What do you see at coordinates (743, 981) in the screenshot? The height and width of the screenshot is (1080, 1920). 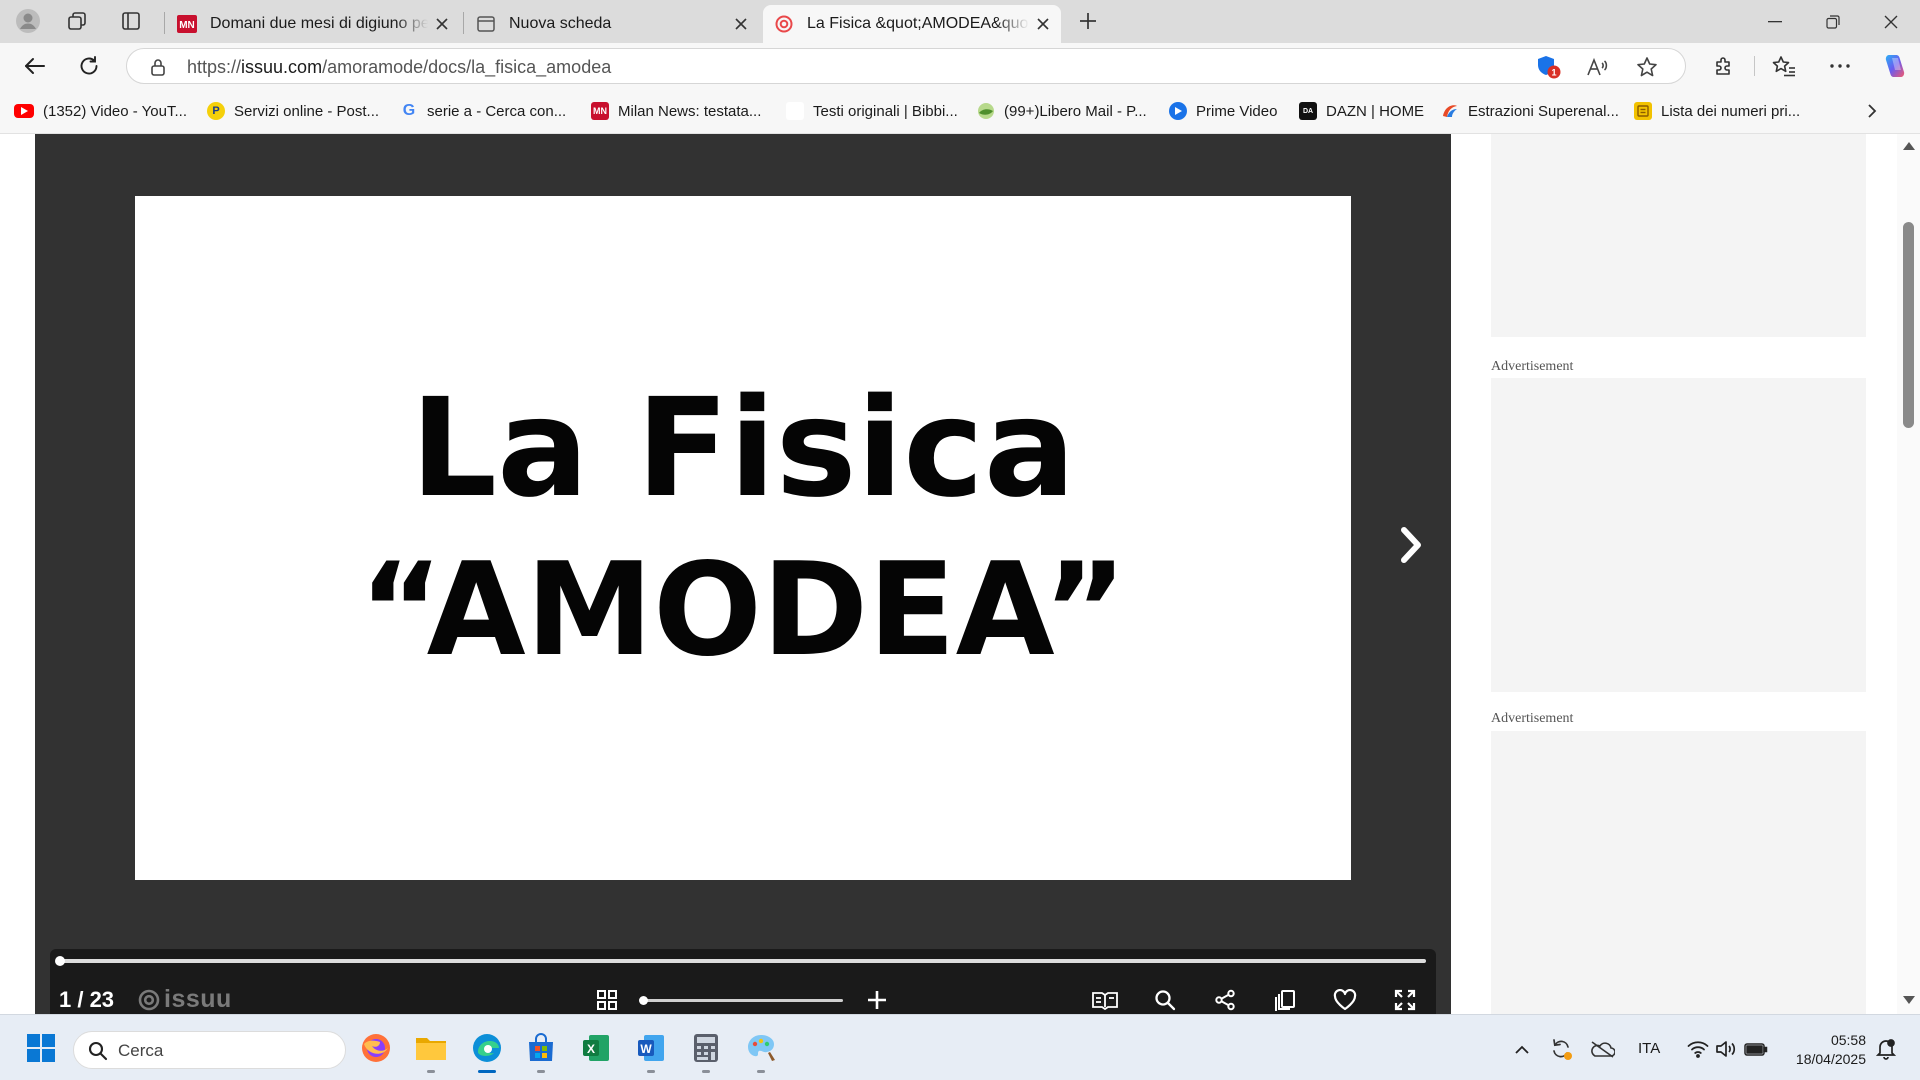 I see `viewer-control-bar: 1 / 23 issuu` at bounding box center [743, 981].